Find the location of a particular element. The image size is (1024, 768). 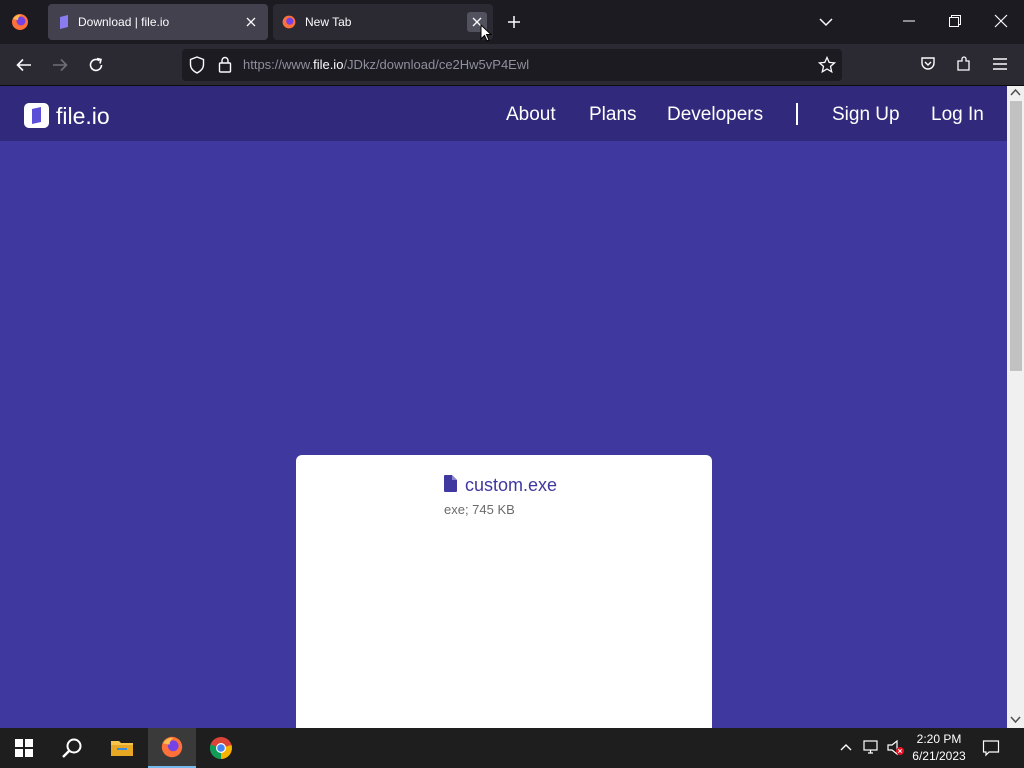

nav-divider is located at coordinates (797, 114).